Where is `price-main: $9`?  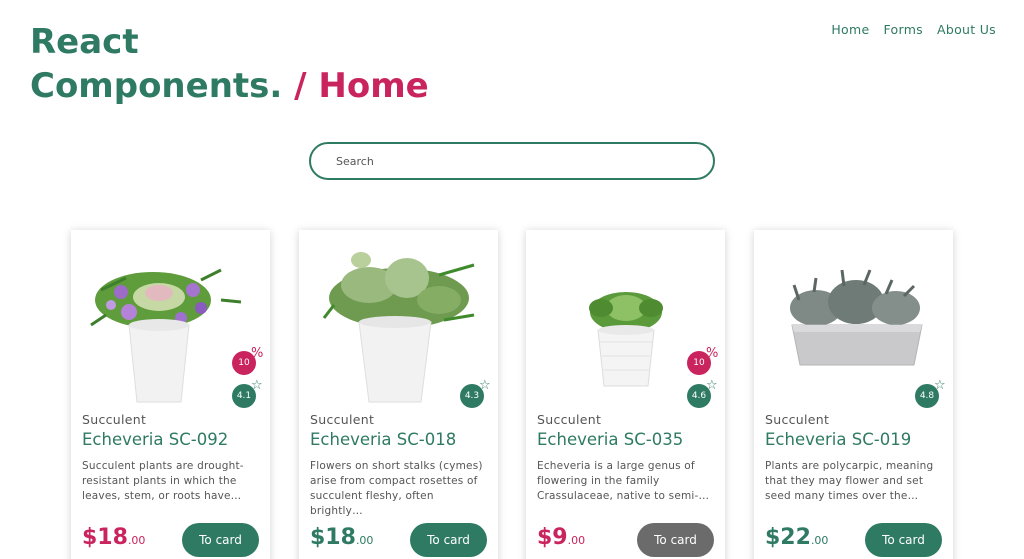 price-main: $9 is located at coordinates (552, 537).